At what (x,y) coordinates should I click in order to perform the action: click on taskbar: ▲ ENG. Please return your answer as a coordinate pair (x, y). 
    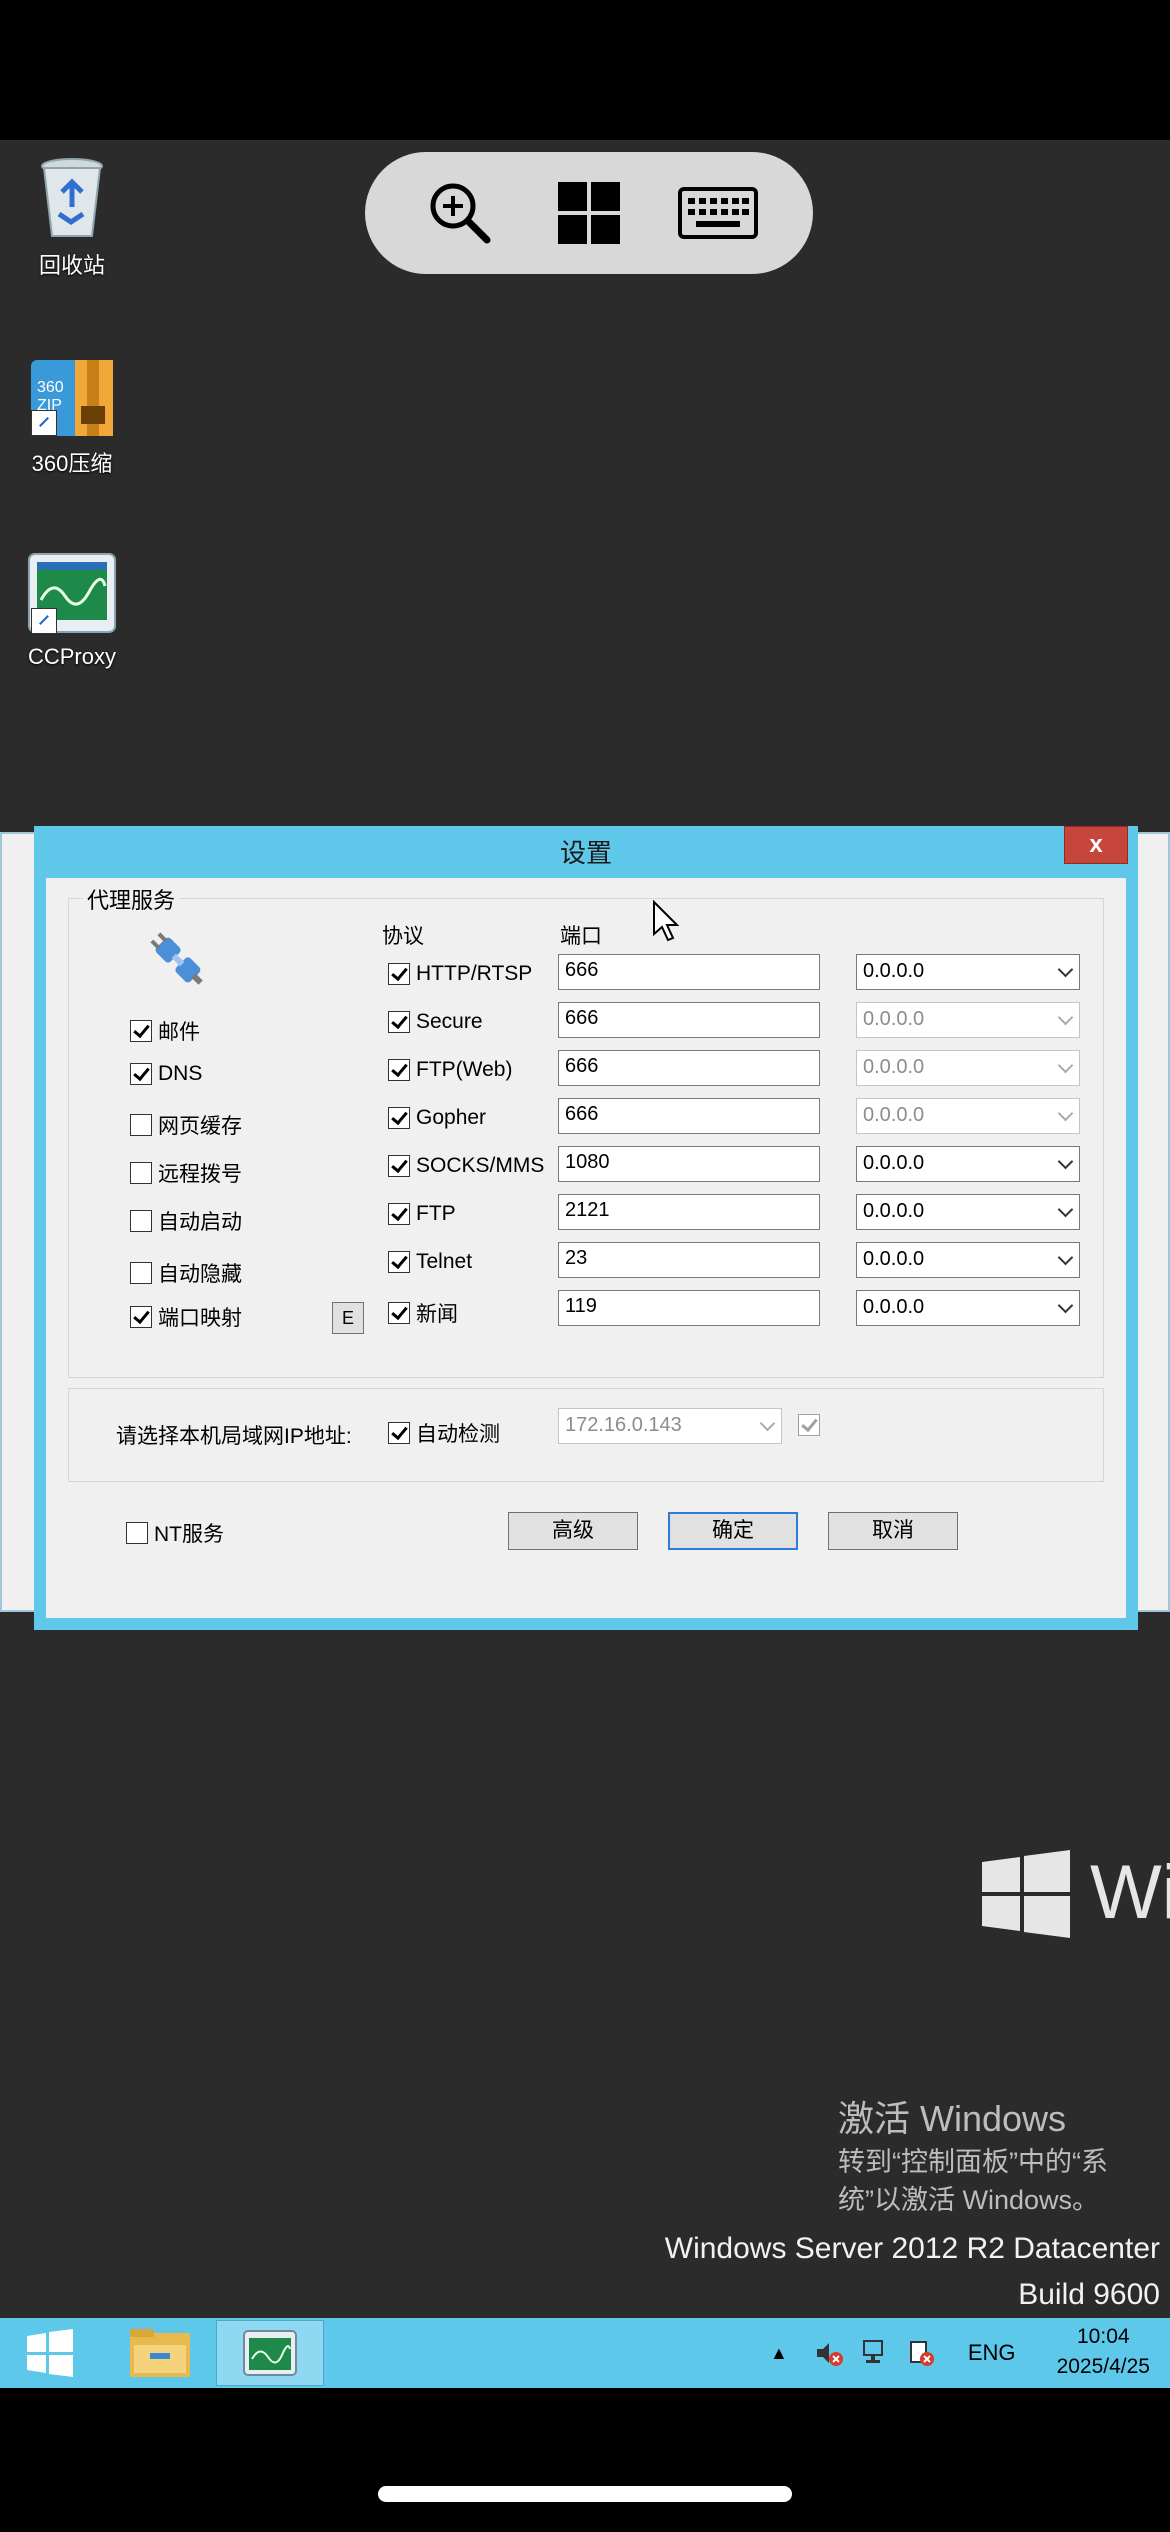
    Looking at the image, I should click on (585, 2353).